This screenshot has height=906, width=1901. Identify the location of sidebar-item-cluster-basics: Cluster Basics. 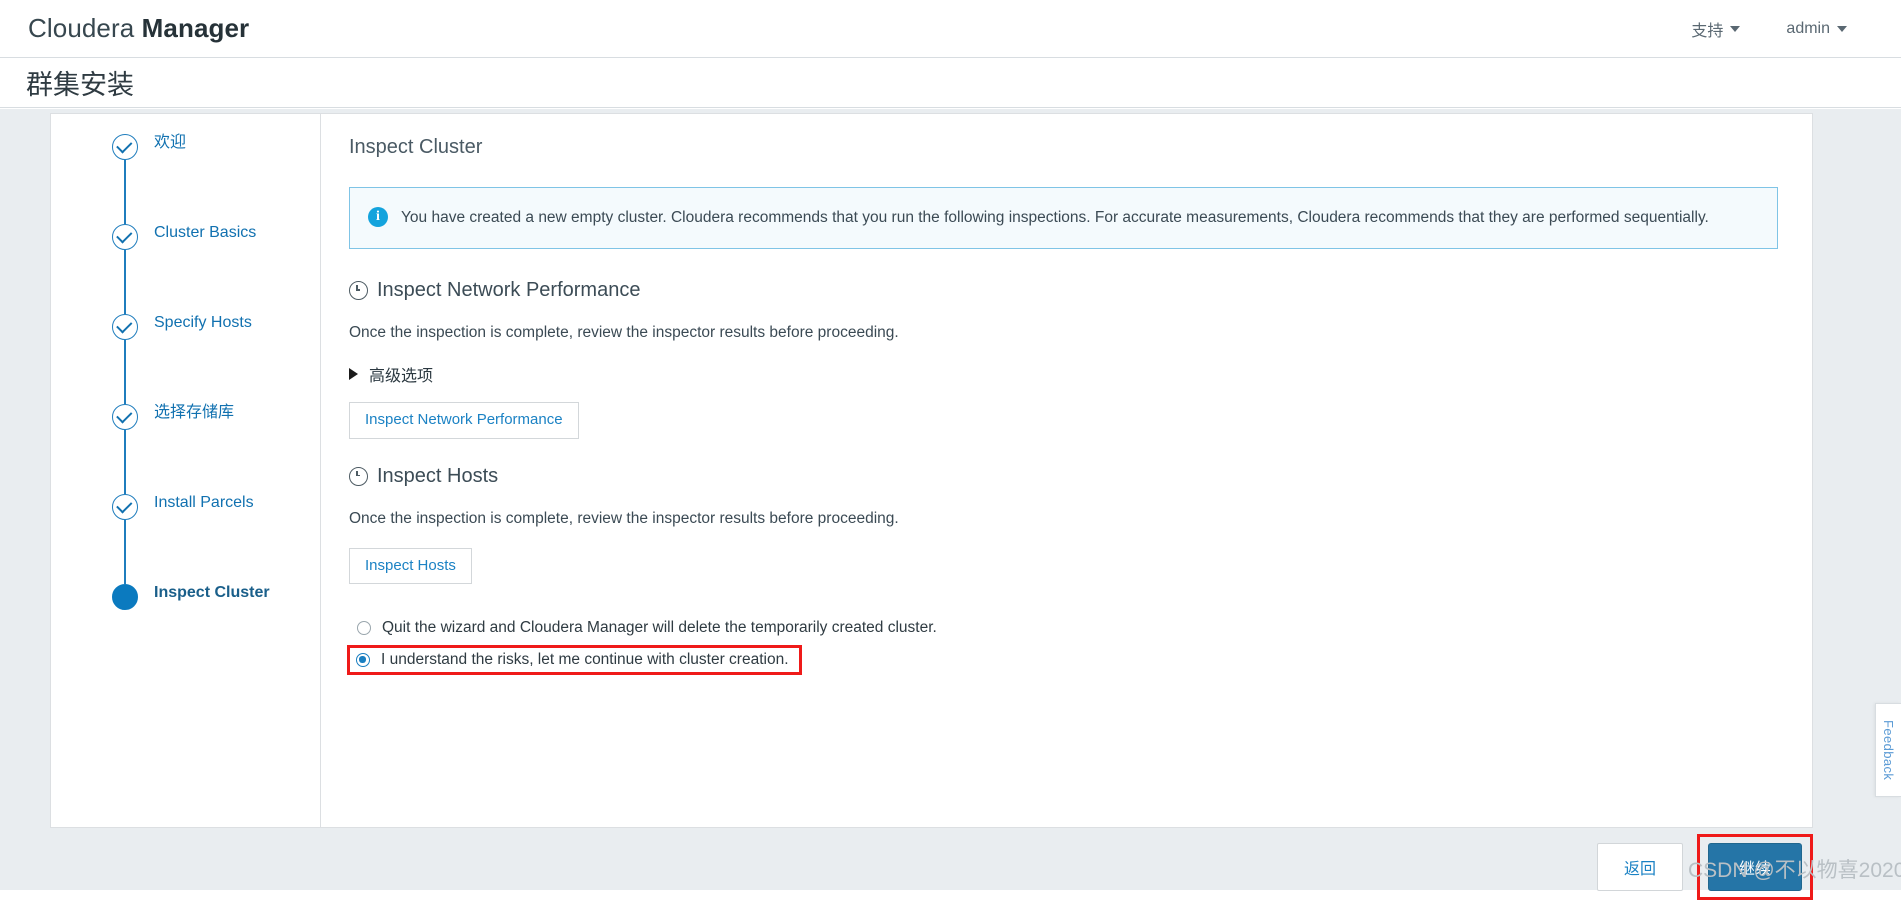
(185, 267).